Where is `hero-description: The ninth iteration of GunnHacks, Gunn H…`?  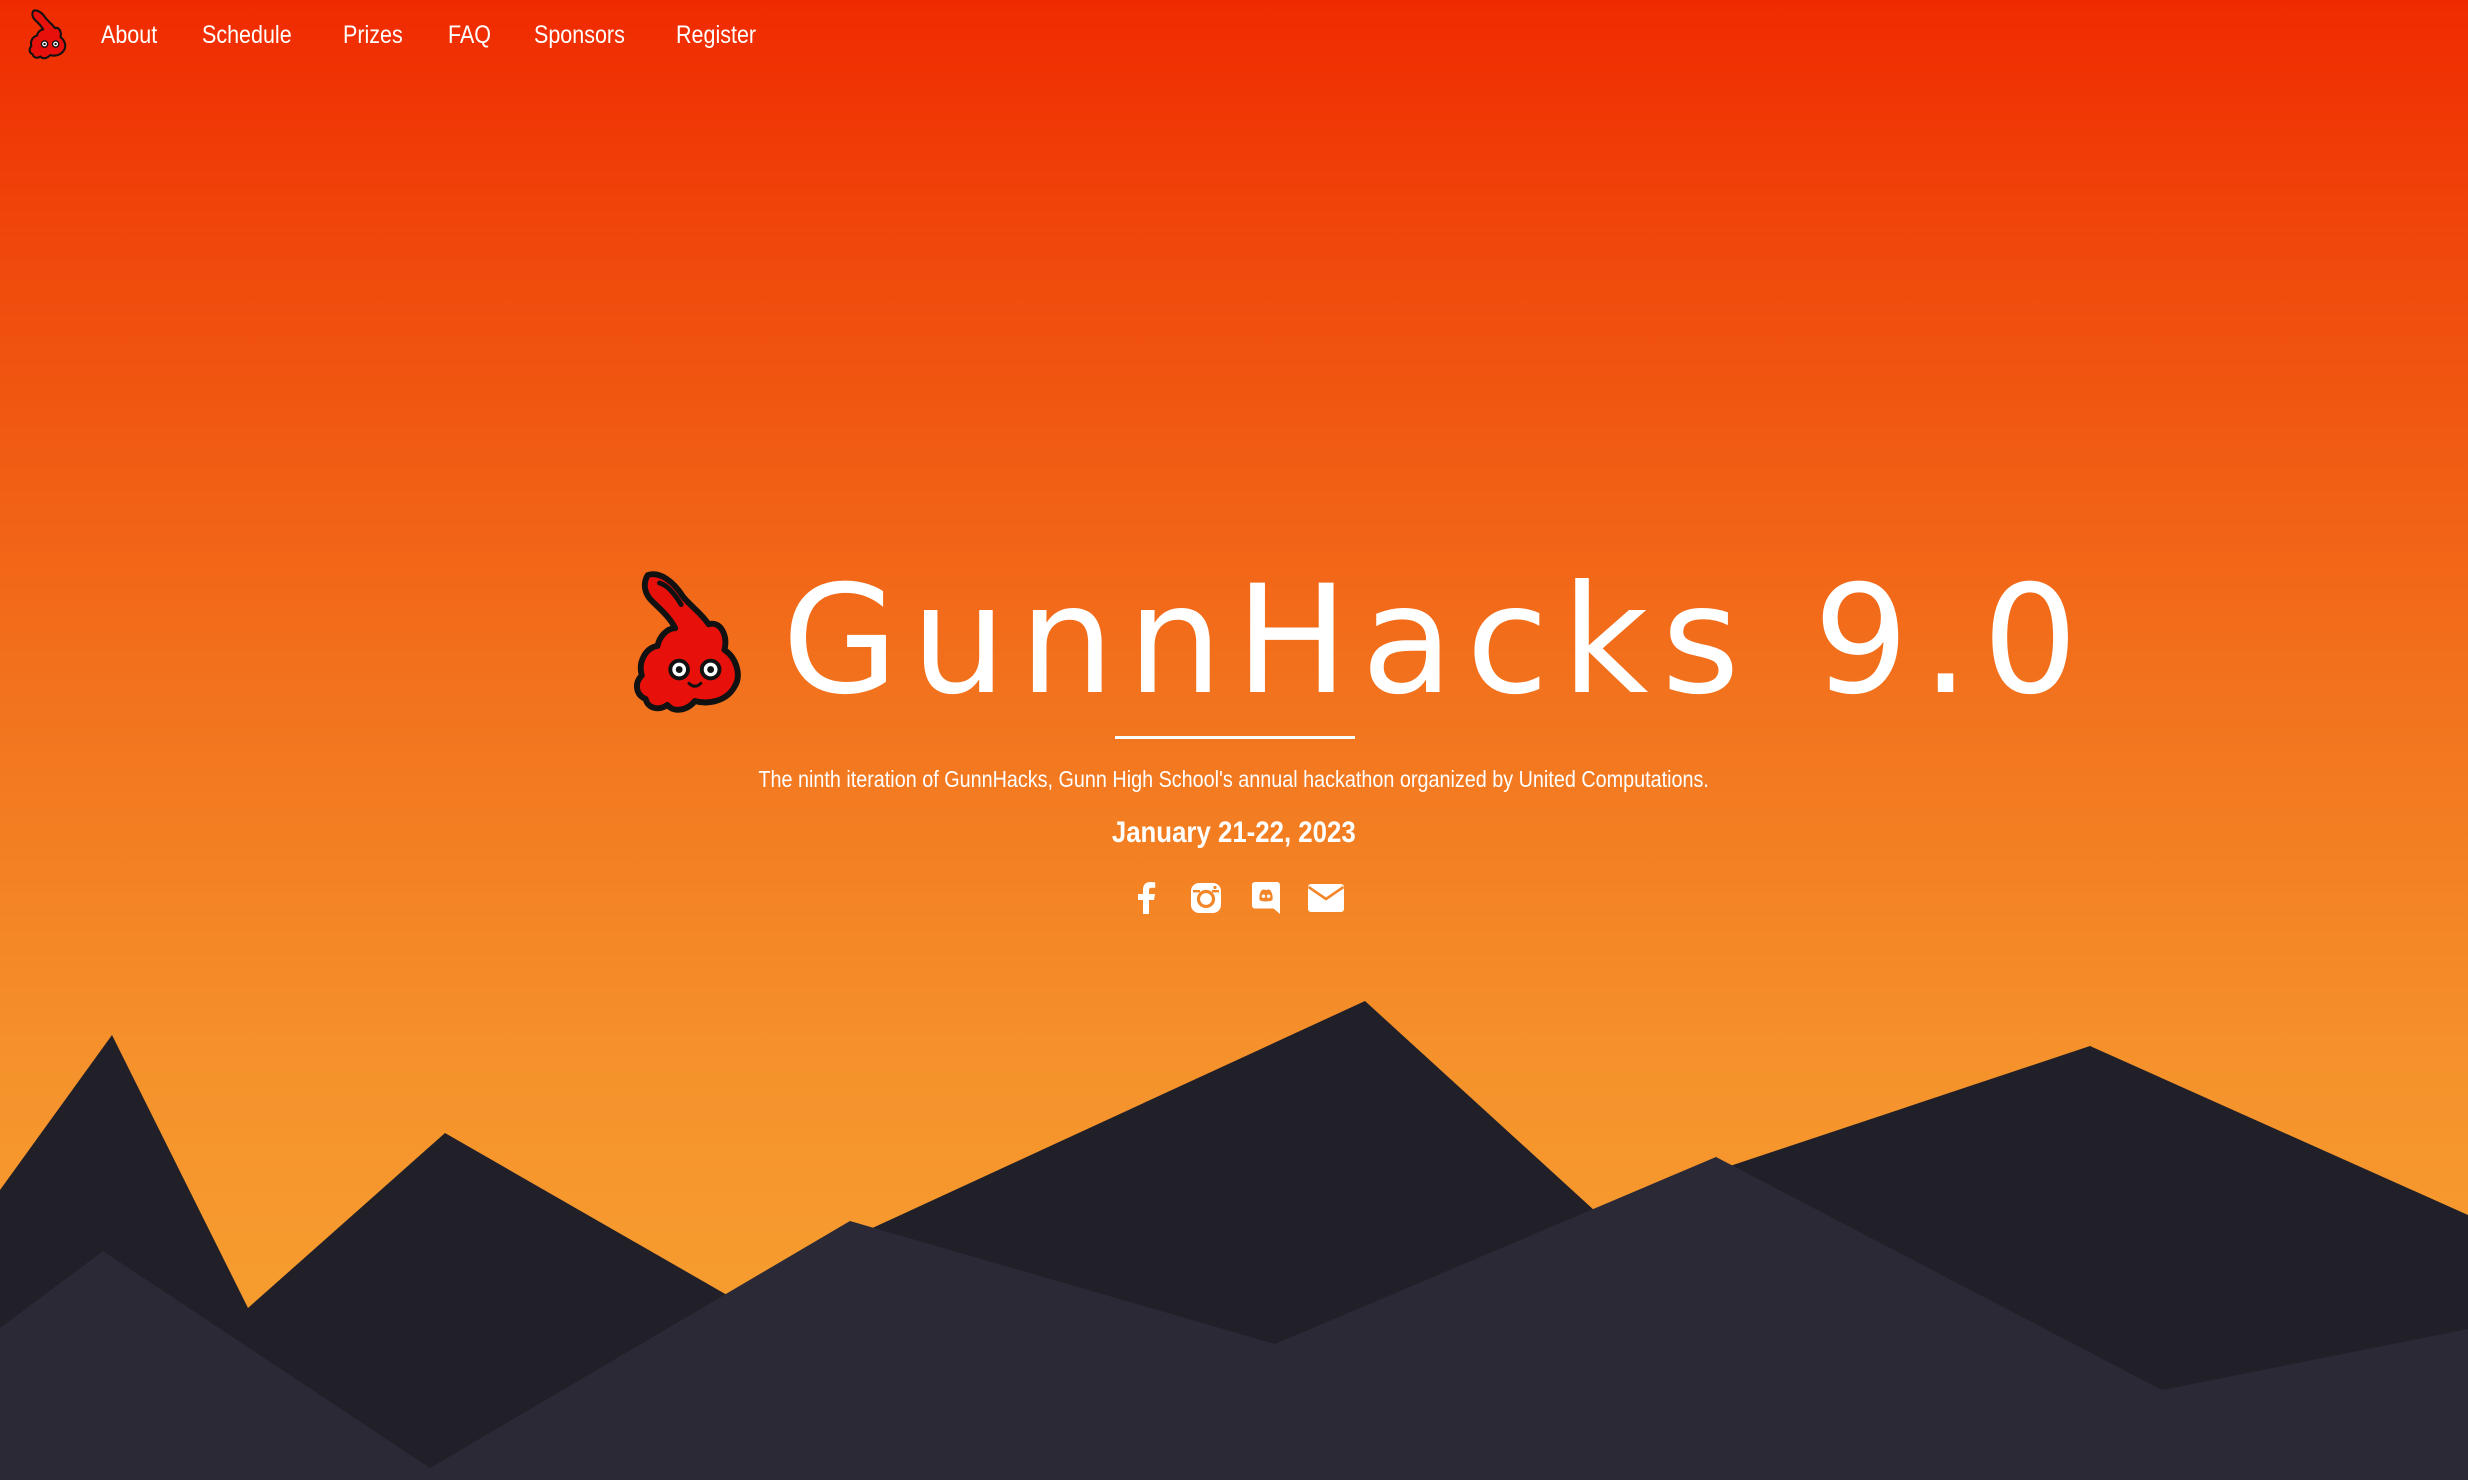
hero-description: The ninth iteration of GunnHacks, Gunn H… is located at coordinates (1234, 779).